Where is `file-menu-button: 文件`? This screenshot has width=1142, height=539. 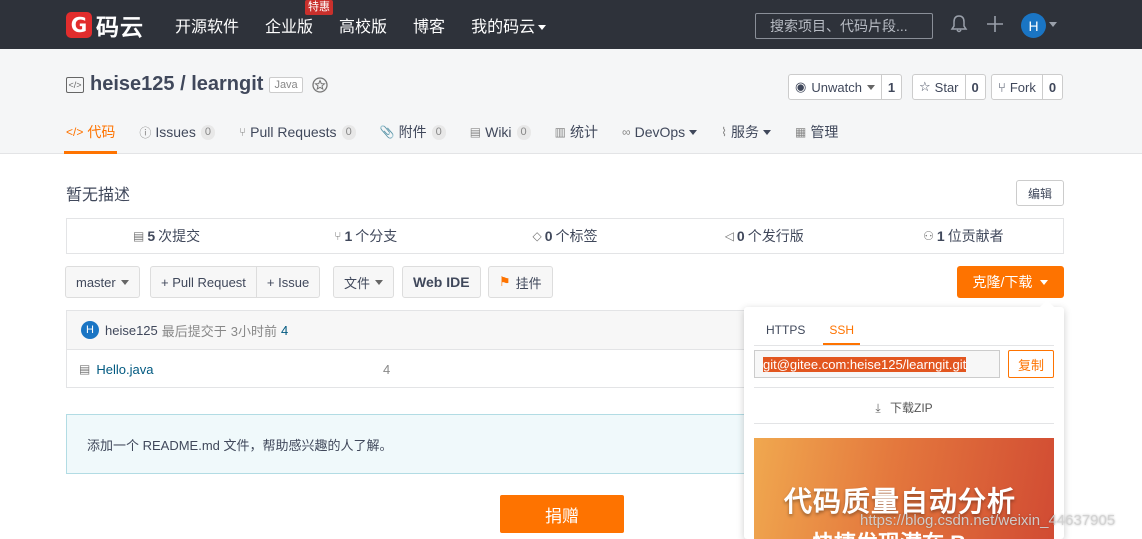
file-menu-button: 文件 is located at coordinates (364, 282).